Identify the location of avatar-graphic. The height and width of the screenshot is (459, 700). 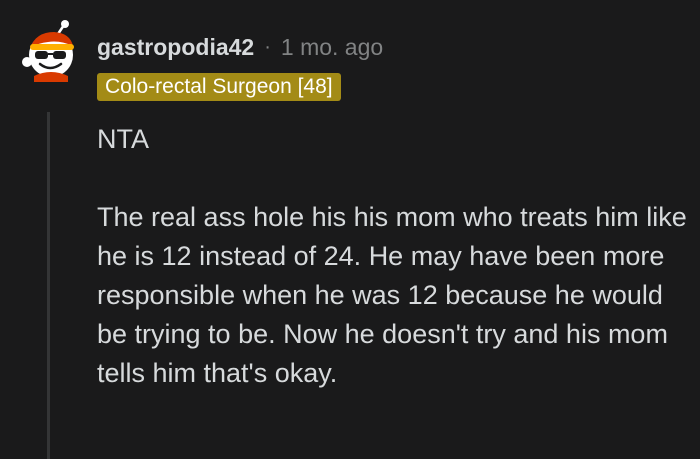
(48, 51).